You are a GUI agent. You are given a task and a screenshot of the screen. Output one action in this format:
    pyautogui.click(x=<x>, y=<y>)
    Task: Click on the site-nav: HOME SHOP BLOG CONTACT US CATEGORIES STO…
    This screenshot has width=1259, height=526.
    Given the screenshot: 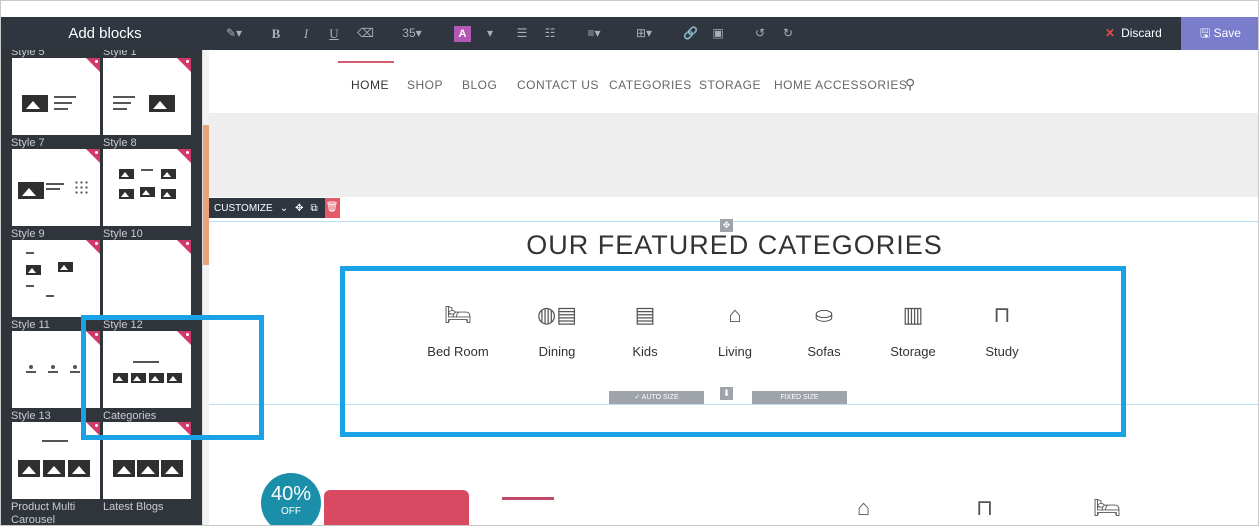 What is the action you would take?
    pyautogui.click(x=733, y=81)
    